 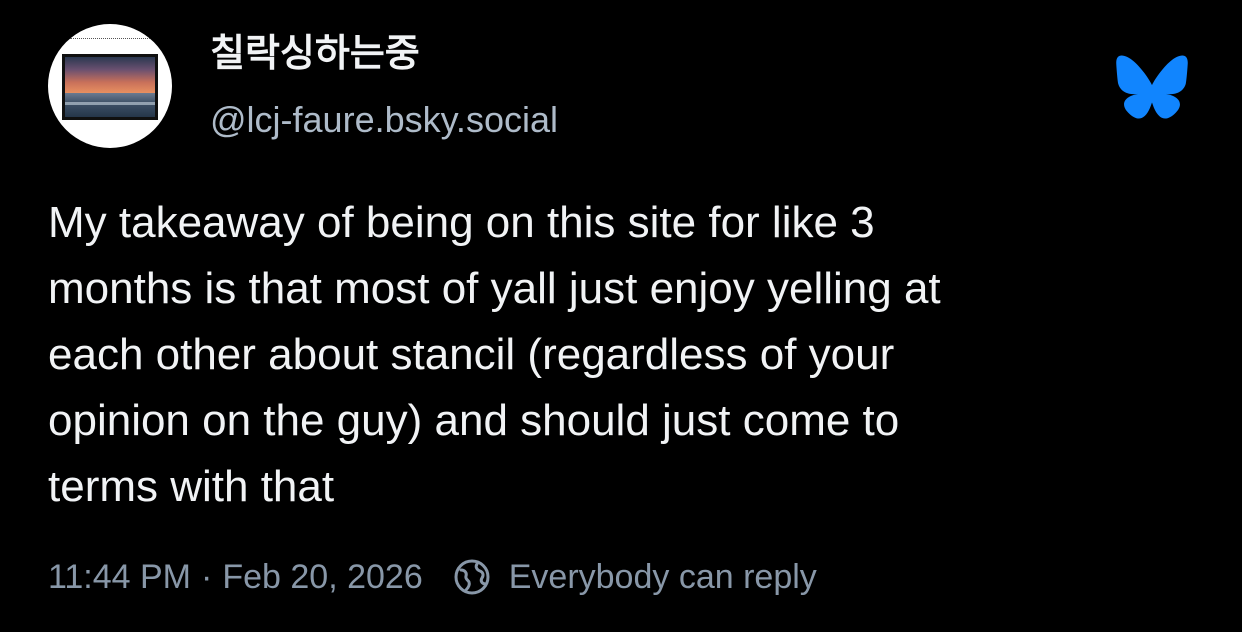 I want to click on post-time: 11:44 PM, so click(x=120, y=576).